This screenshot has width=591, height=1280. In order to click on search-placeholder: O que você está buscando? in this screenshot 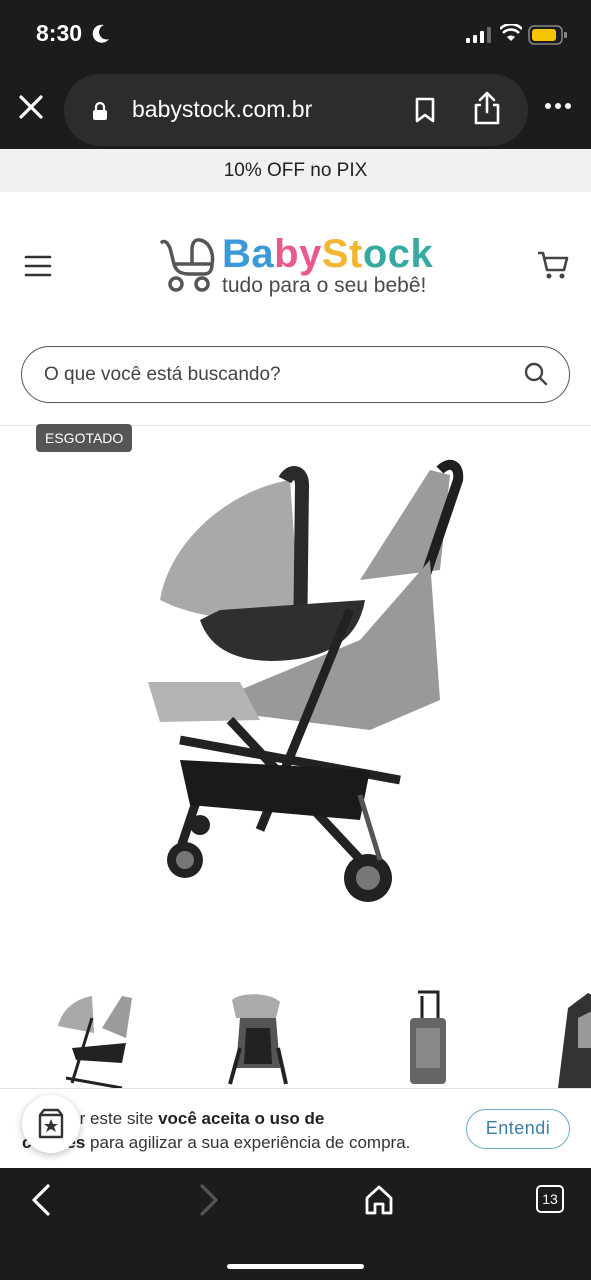, I will do `click(162, 374)`.